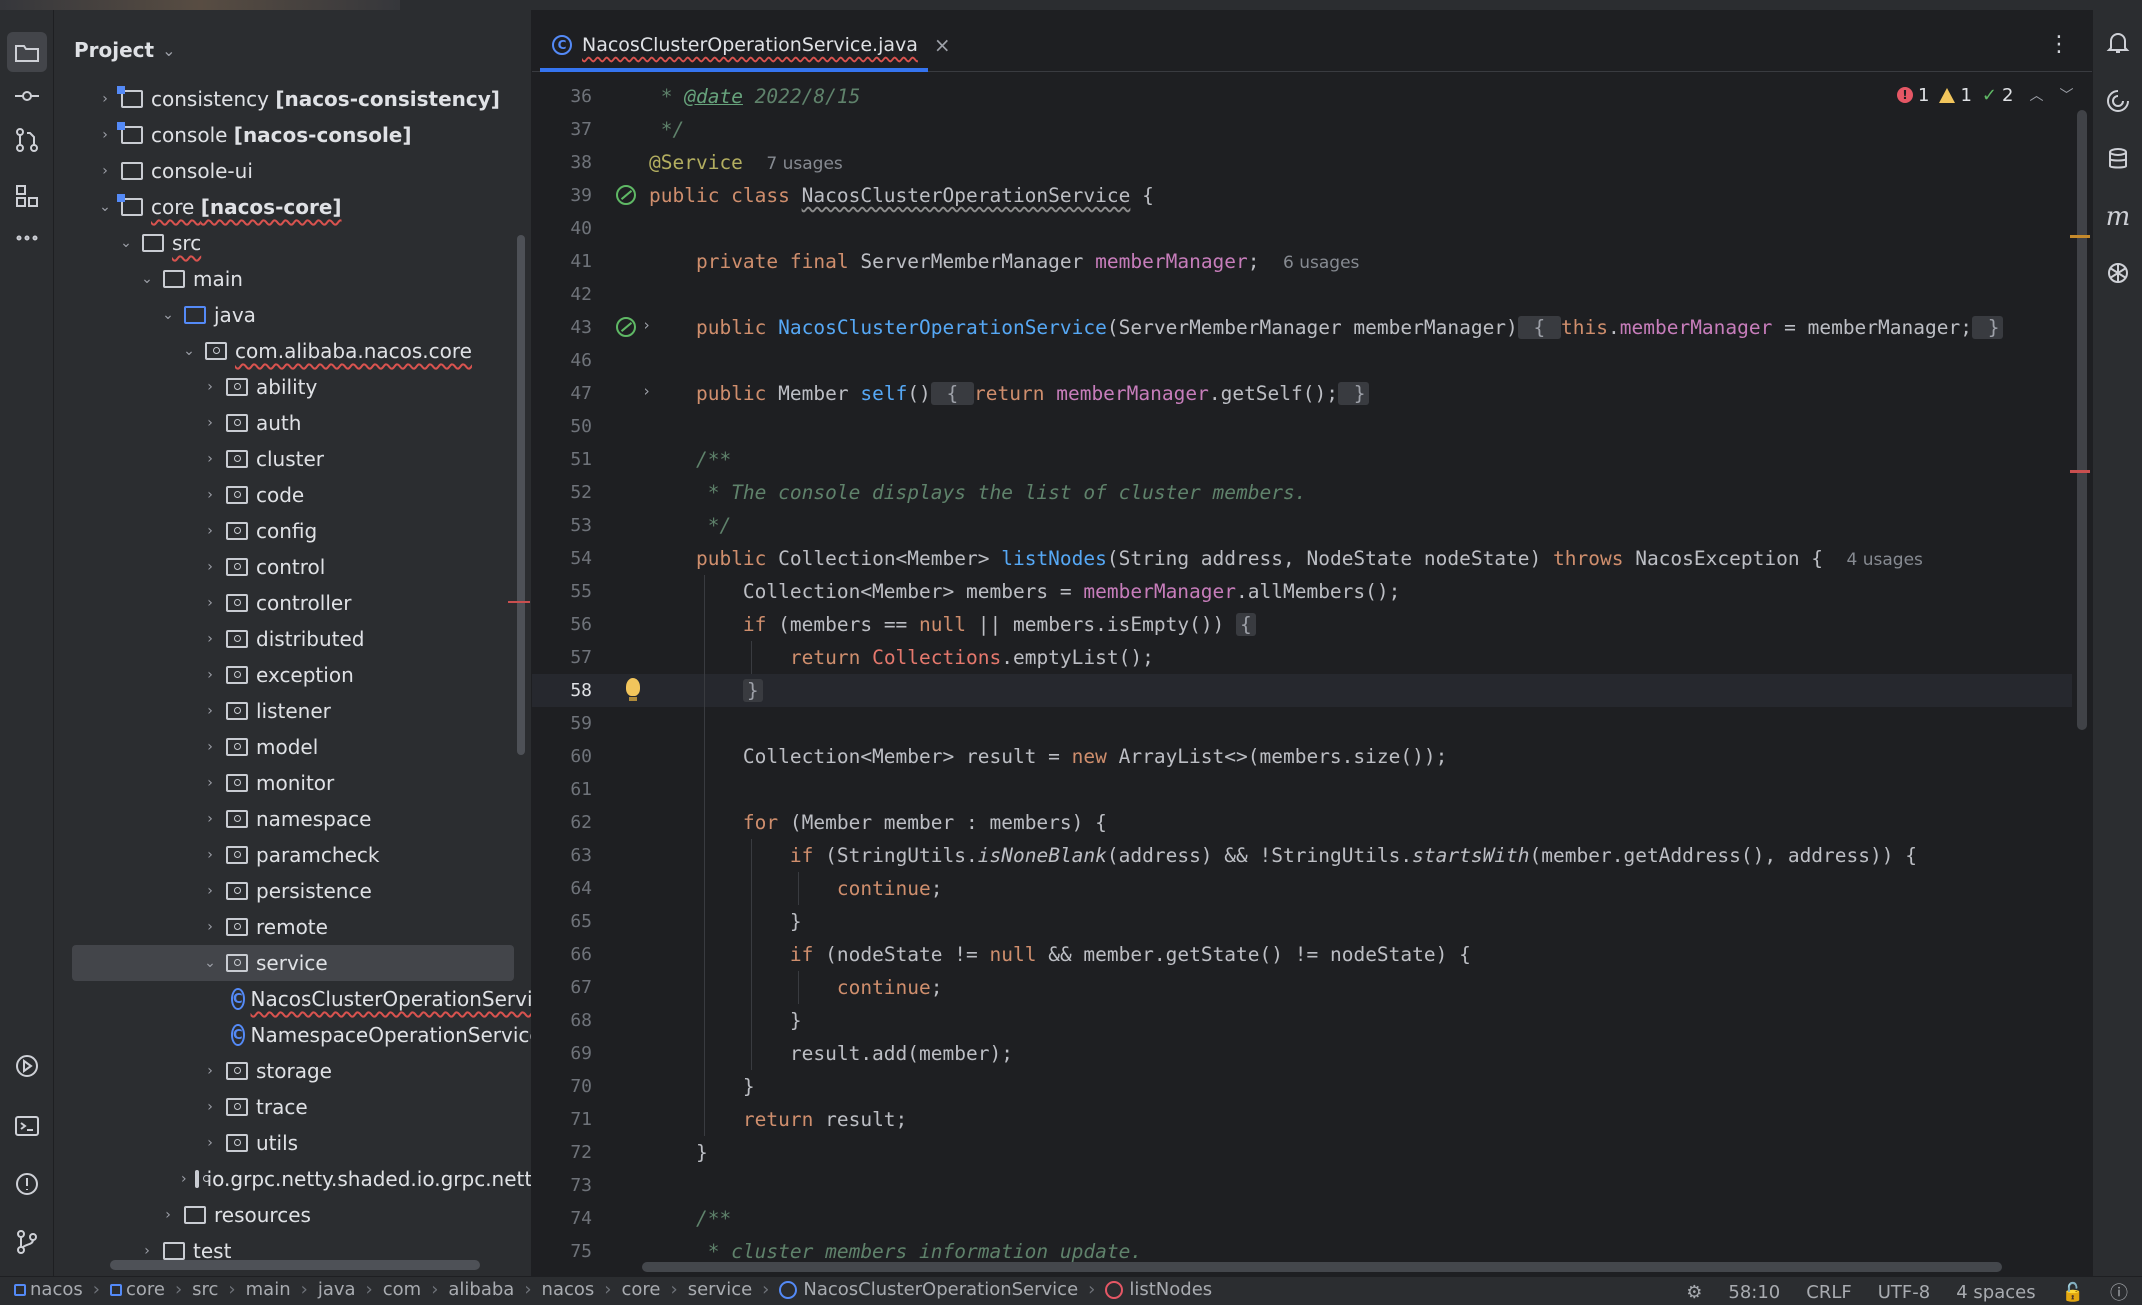 This screenshot has height=1305, width=2142. What do you see at coordinates (562, 393) in the screenshot?
I see `line-number: 47` at bounding box center [562, 393].